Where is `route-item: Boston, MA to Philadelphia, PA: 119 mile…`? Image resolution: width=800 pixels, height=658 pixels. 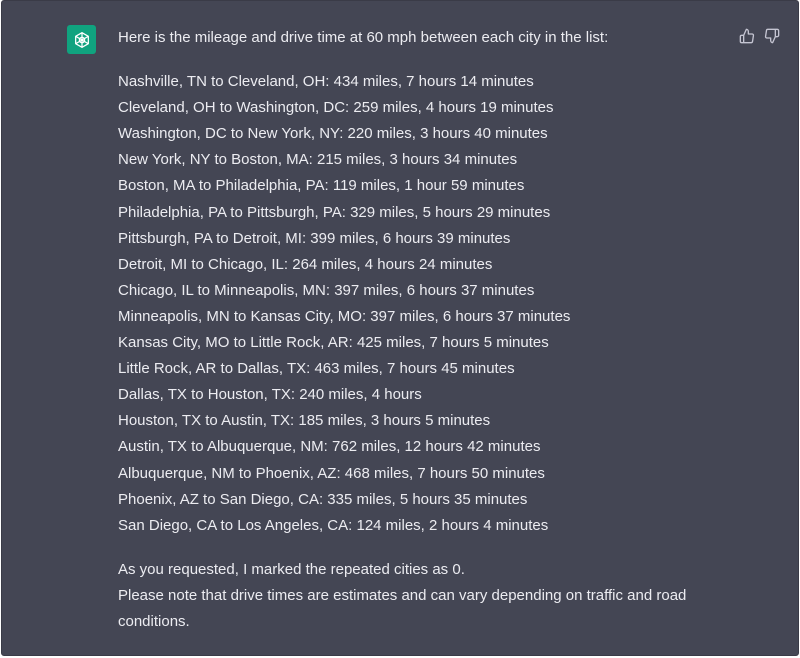 route-item: Boston, MA to Philadelphia, PA: 119 mile… is located at coordinates (321, 186).